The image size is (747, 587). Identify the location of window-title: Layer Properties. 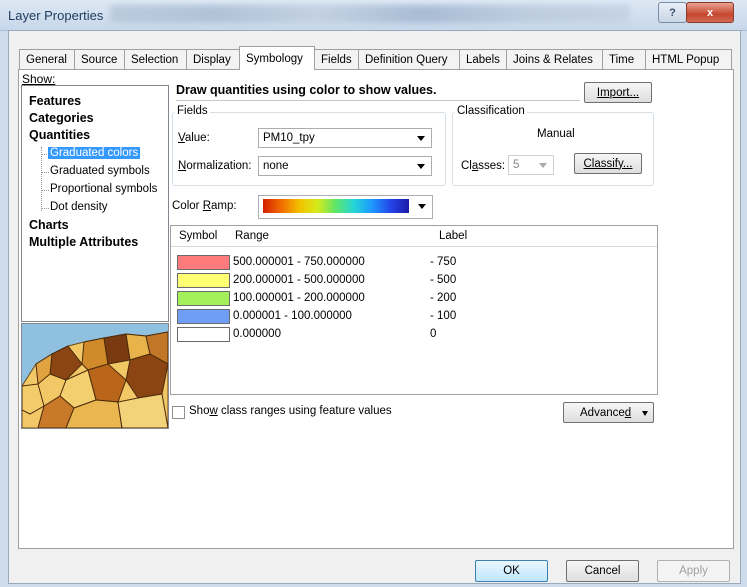
(56, 15).